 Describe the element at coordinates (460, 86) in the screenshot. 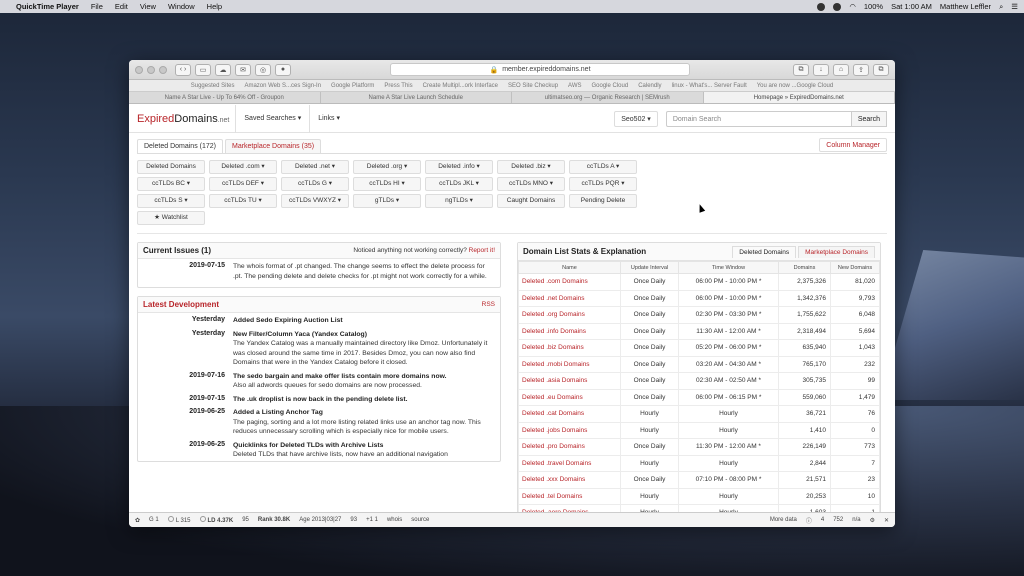

I see `bookmark-item: Create Multipl...ork Interface` at that location.